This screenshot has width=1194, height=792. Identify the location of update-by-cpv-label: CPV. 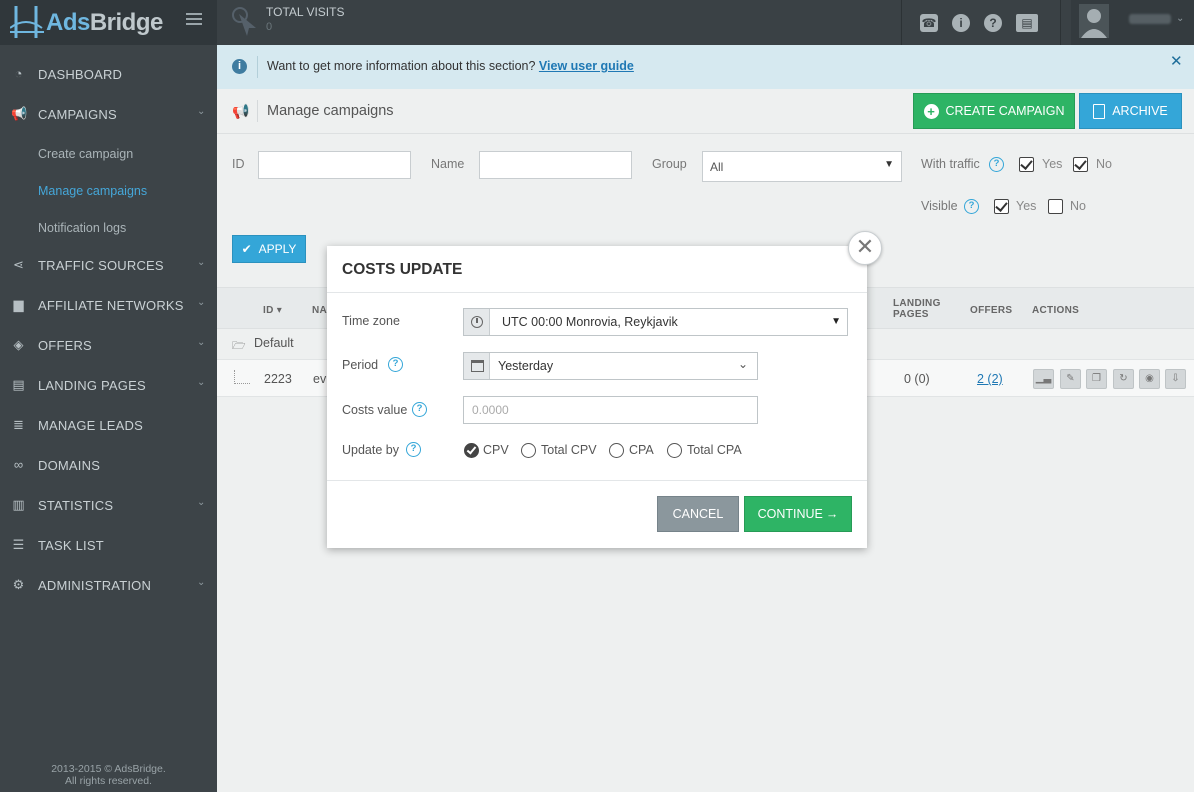
(496, 450).